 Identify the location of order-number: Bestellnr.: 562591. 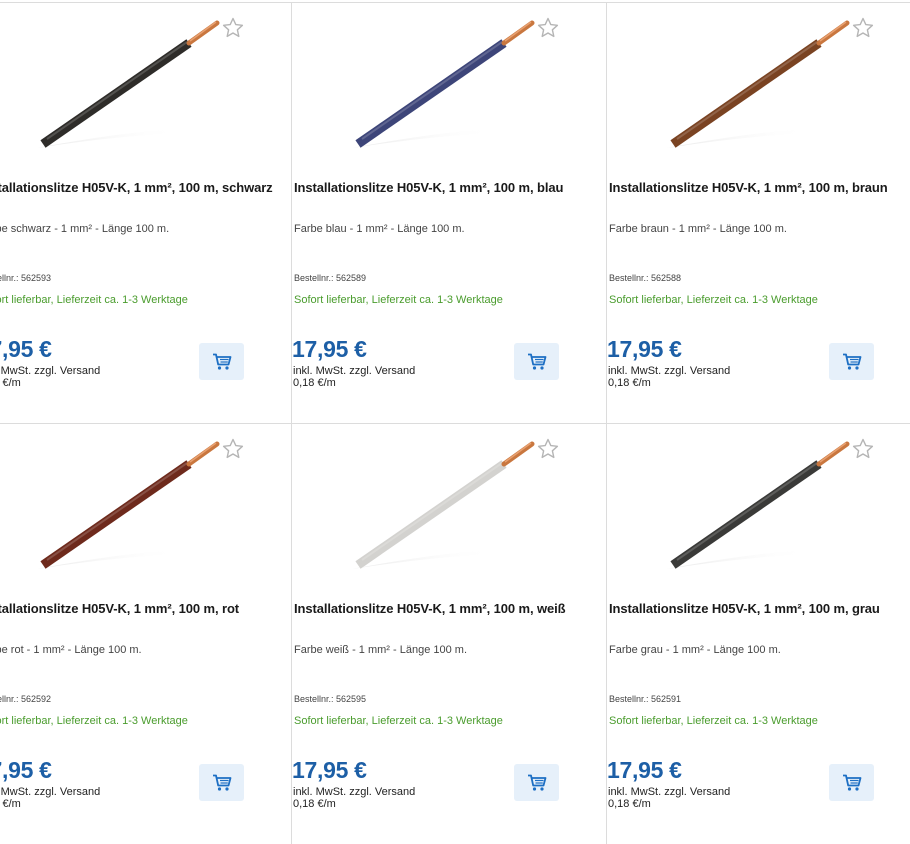
(645, 699).